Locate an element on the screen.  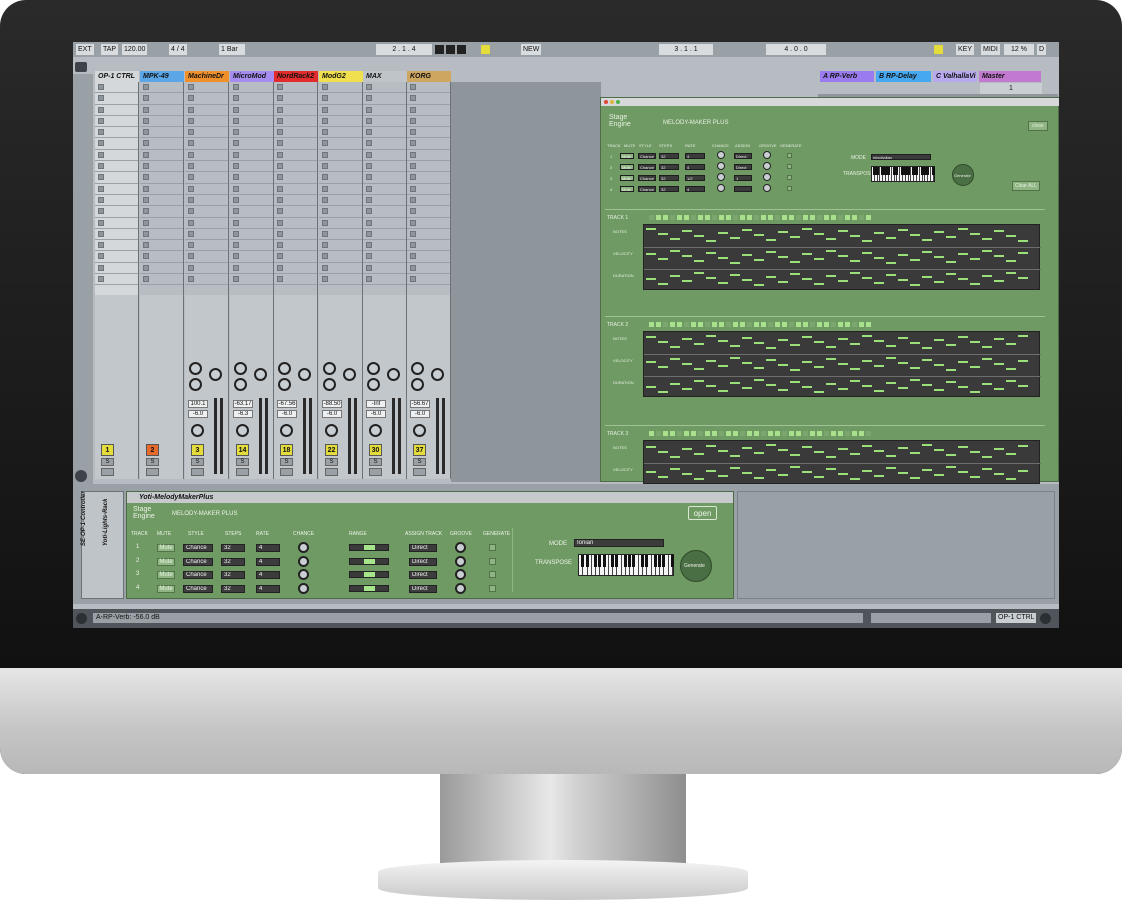
plugin-mute-button: Mute is located at coordinates (627, 167).